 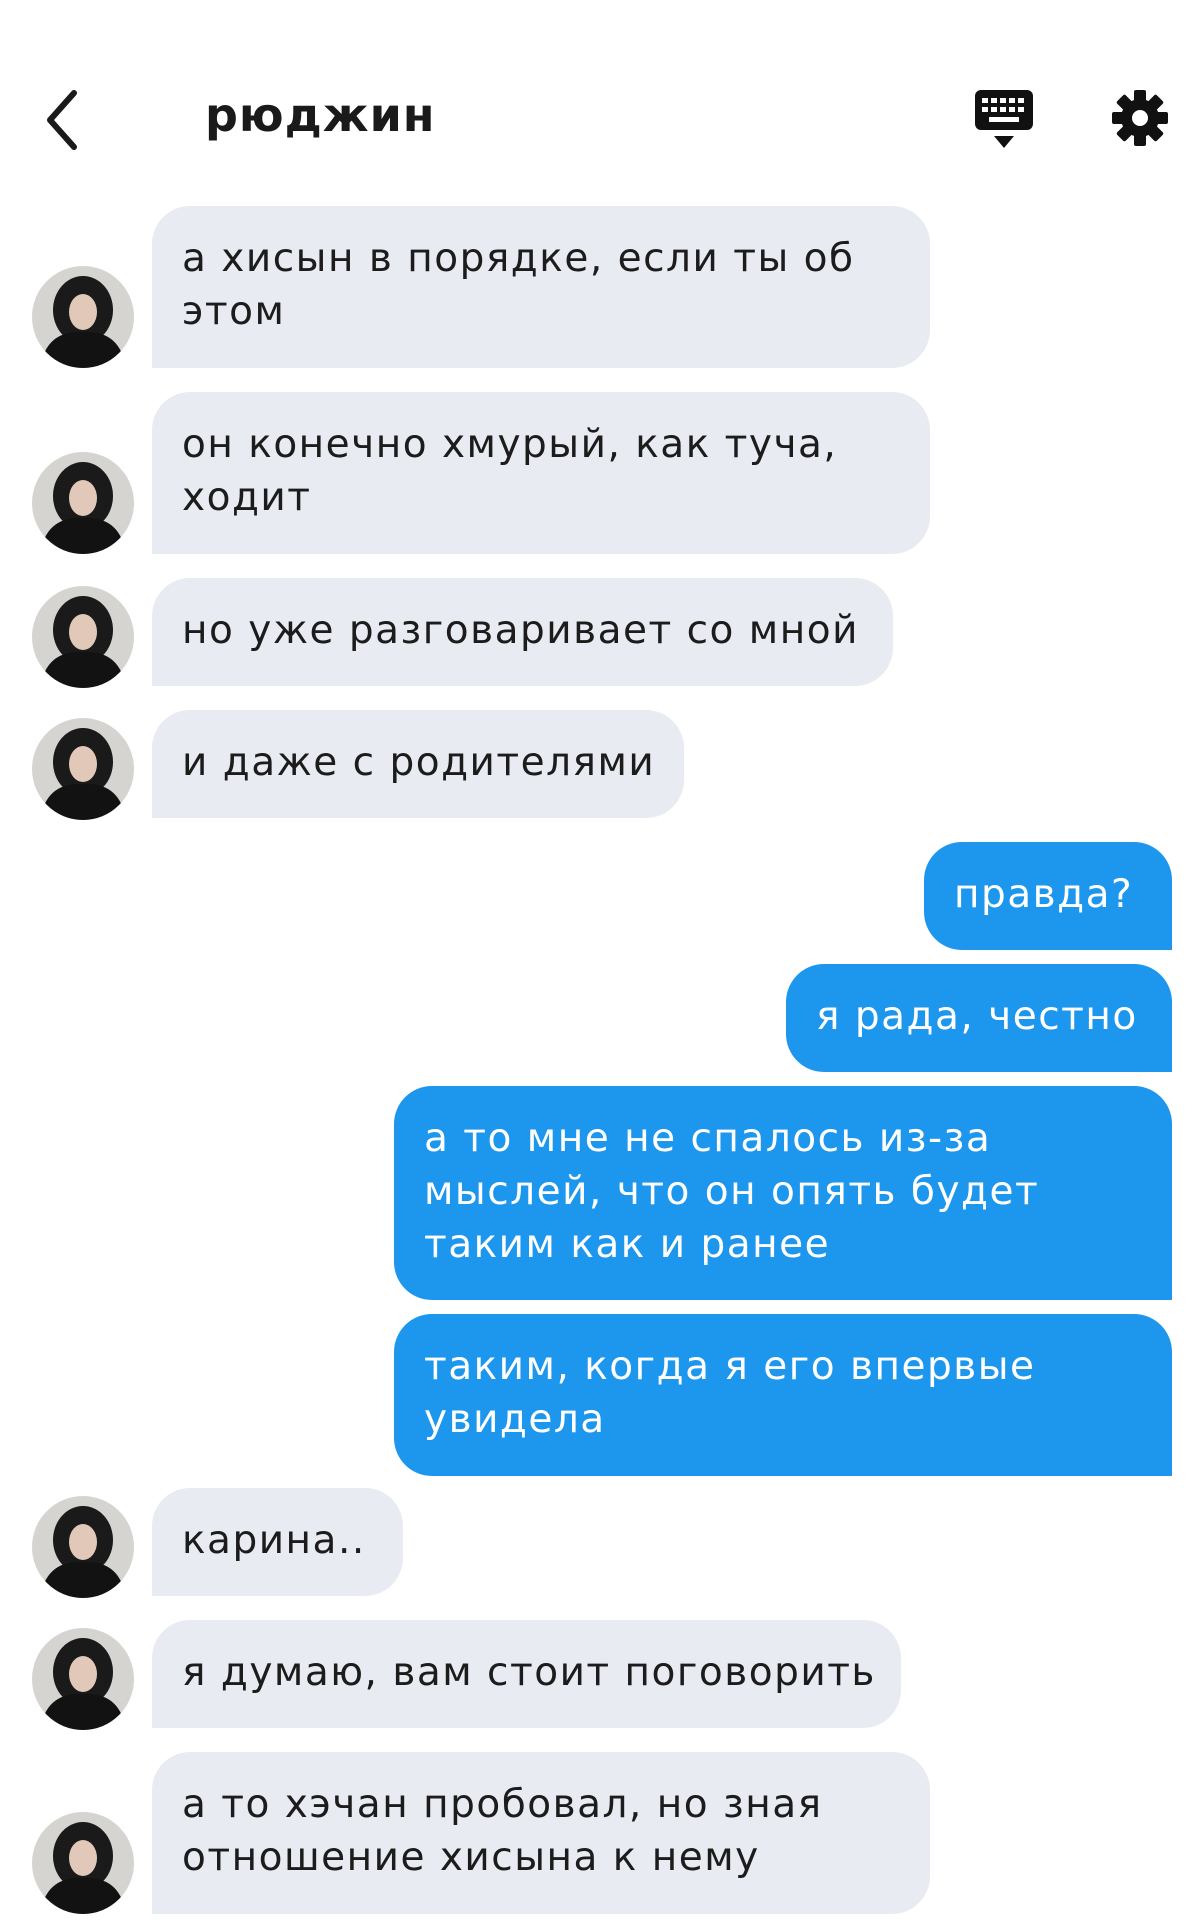 I want to click on message-bubble-outgoing: таким, когда я его впервые увидела, so click(x=783, y=1395).